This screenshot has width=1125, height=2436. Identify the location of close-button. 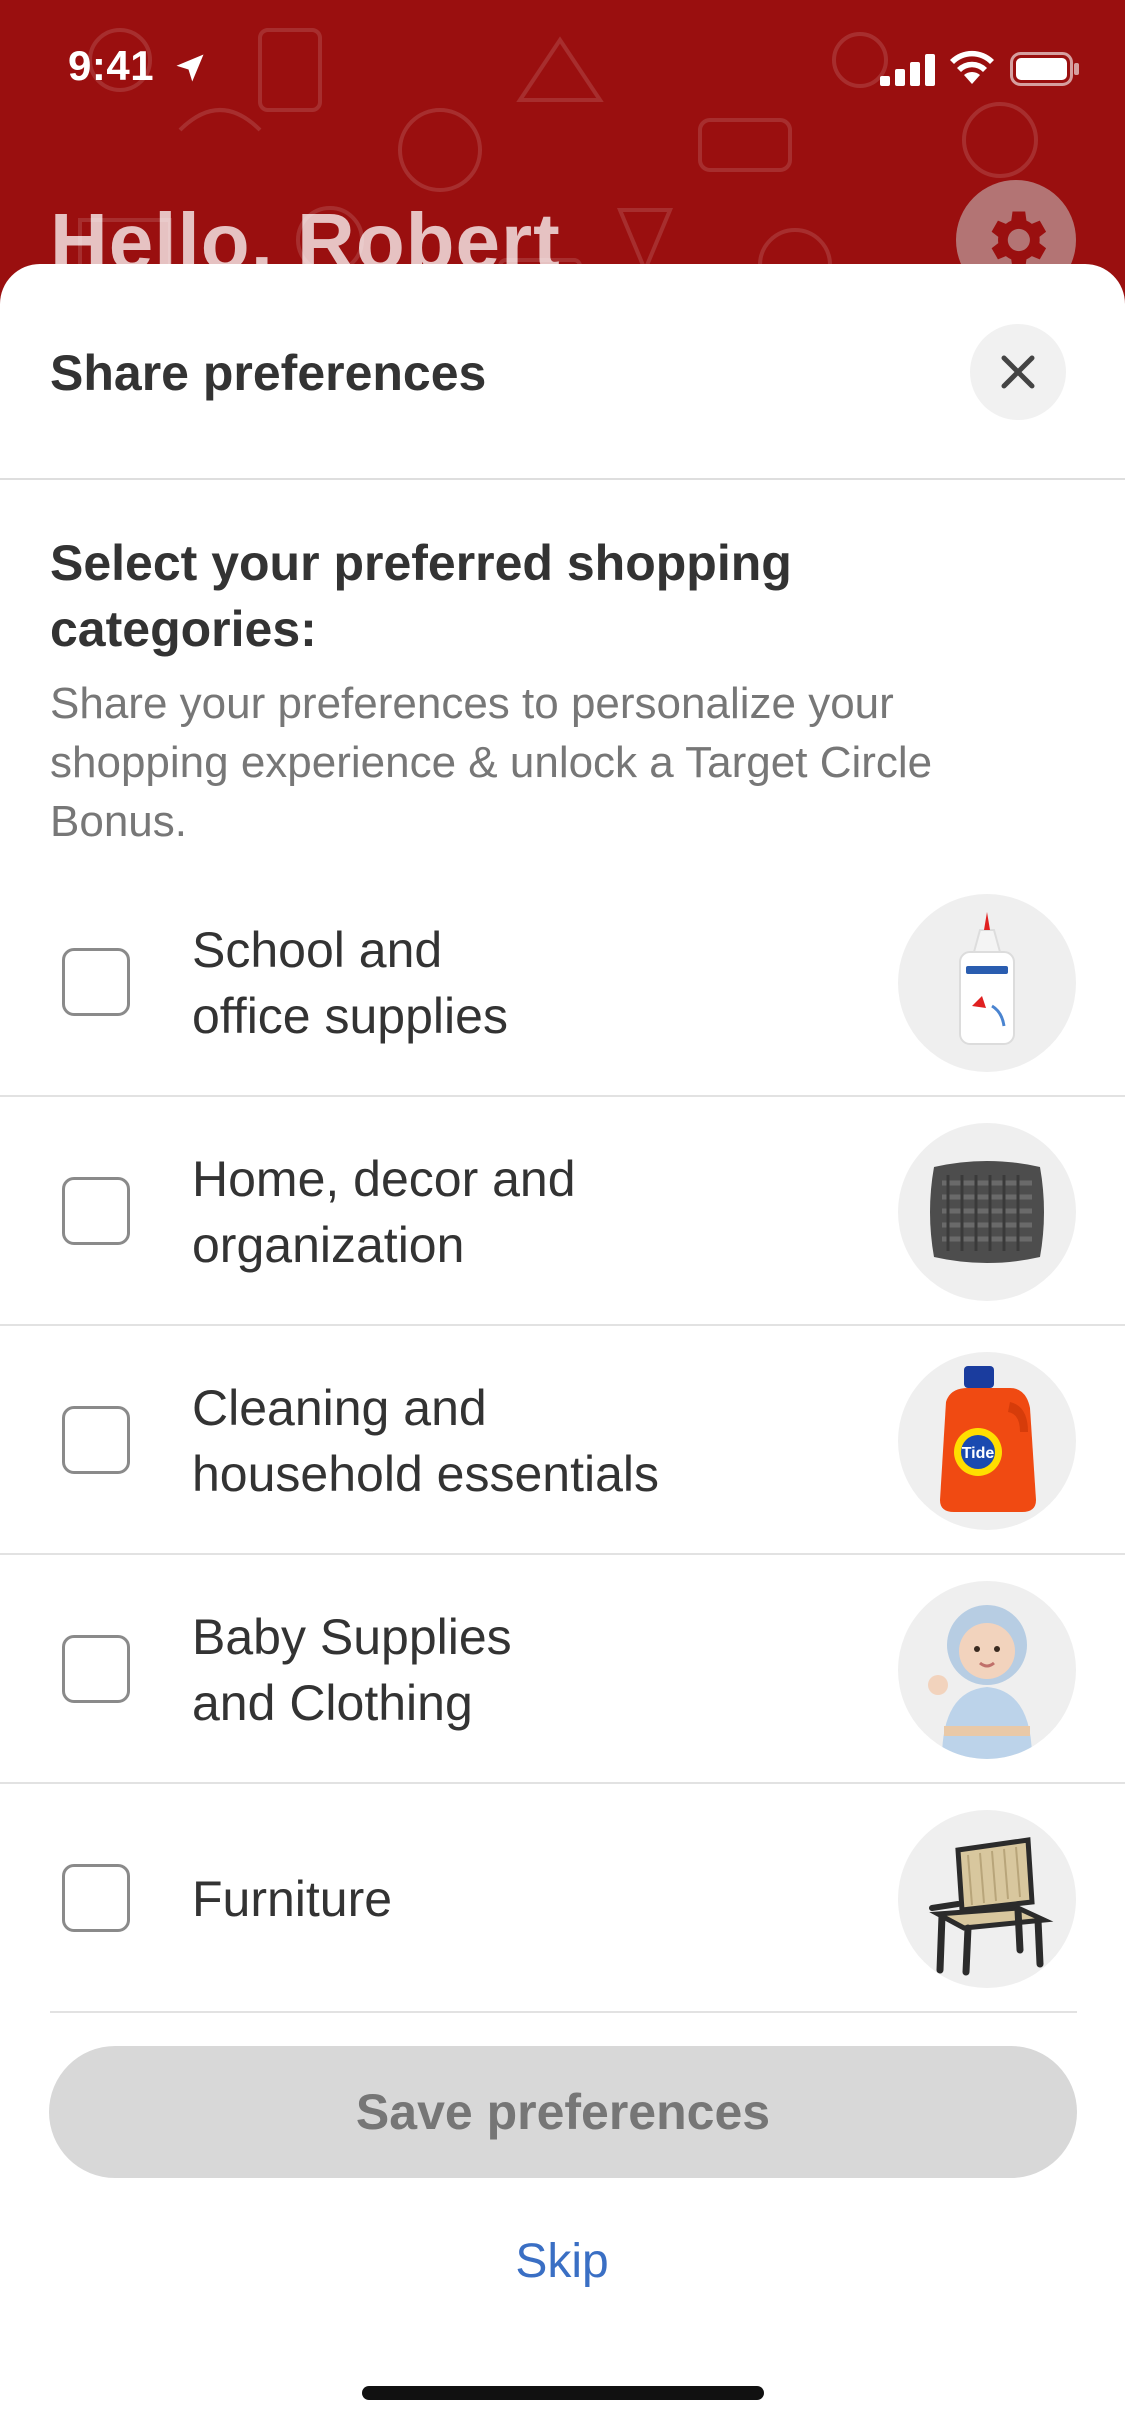
(1018, 372).